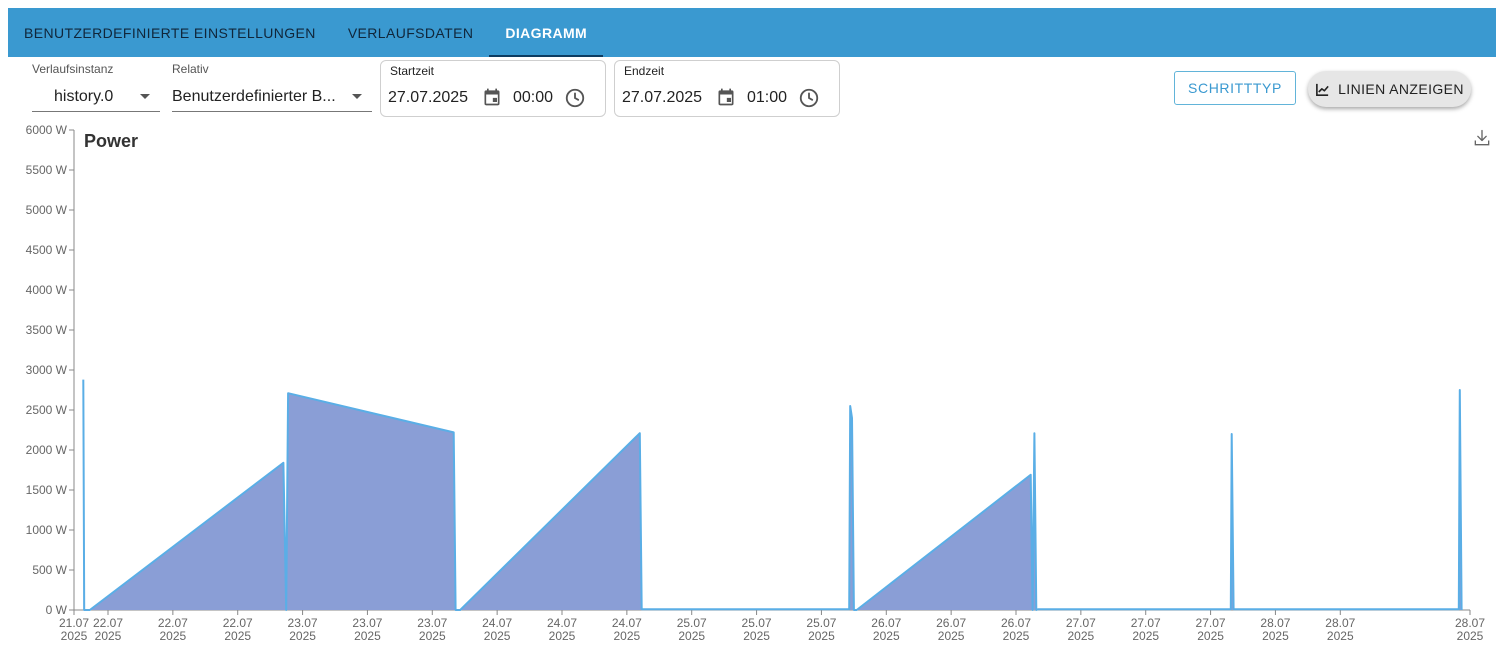  I want to click on y-tick-label: 1500 W, so click(47, 490).